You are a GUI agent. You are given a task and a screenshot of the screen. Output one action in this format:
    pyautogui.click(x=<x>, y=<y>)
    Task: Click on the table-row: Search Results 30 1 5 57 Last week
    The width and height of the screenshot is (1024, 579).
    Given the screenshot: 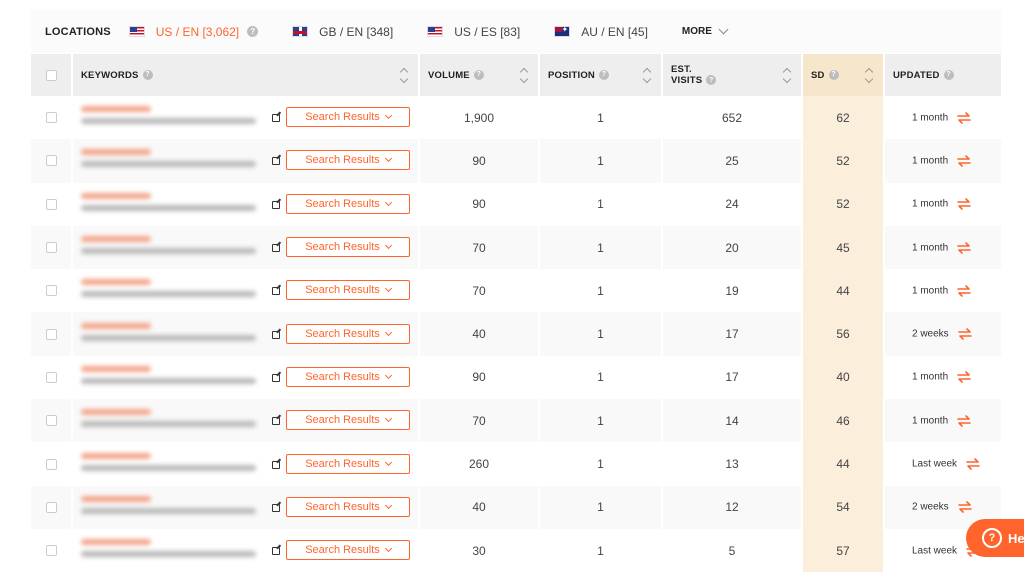 What is the action you would take?
    pyautogui.click(x=517, y=550)
    